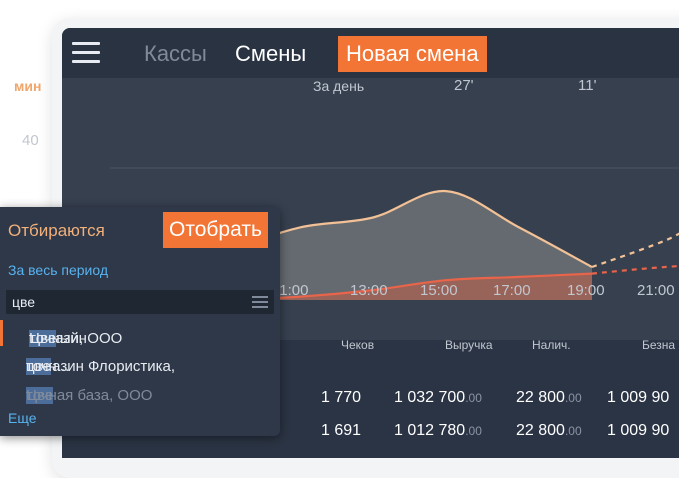  I want to click on x-tick-label: 19:00, so click(586, 290).